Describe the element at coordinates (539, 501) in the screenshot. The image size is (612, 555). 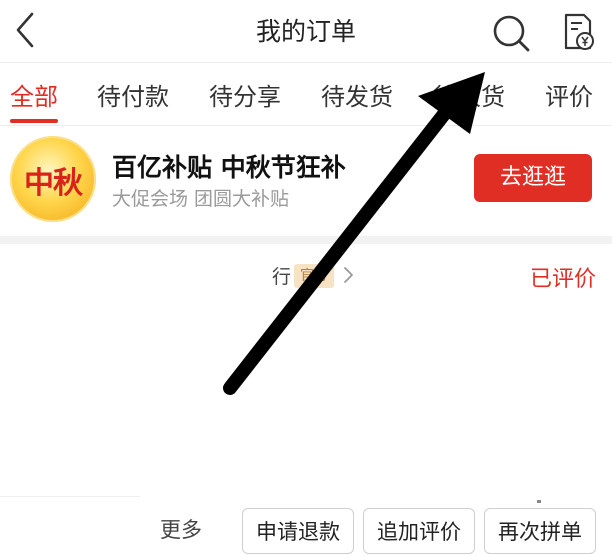
I see `dot-mark` at that location.